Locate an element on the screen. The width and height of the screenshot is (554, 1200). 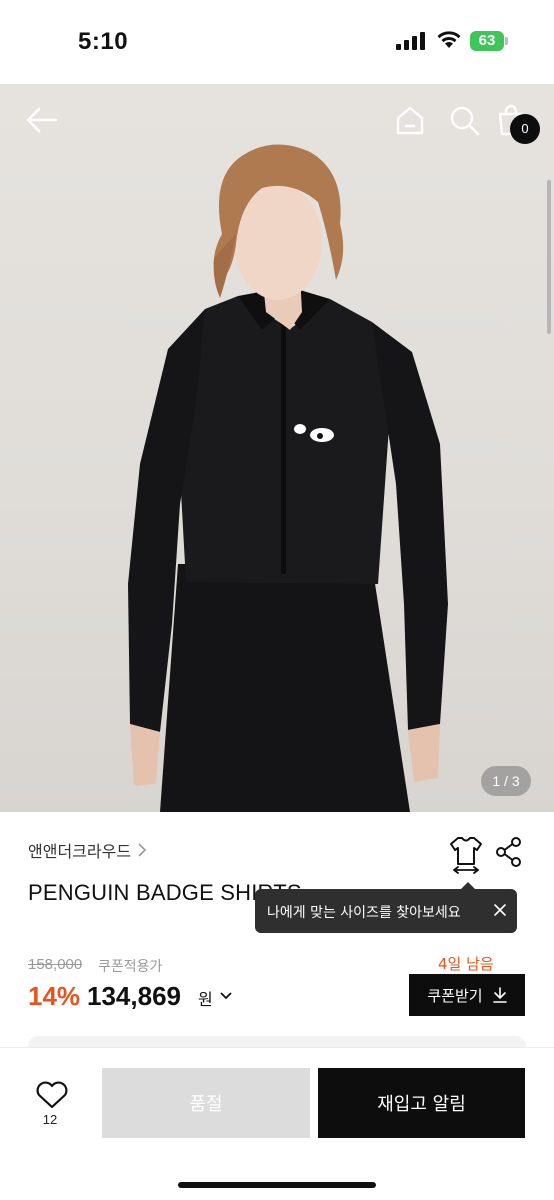
close-icon is located at coordinates (500, 910).